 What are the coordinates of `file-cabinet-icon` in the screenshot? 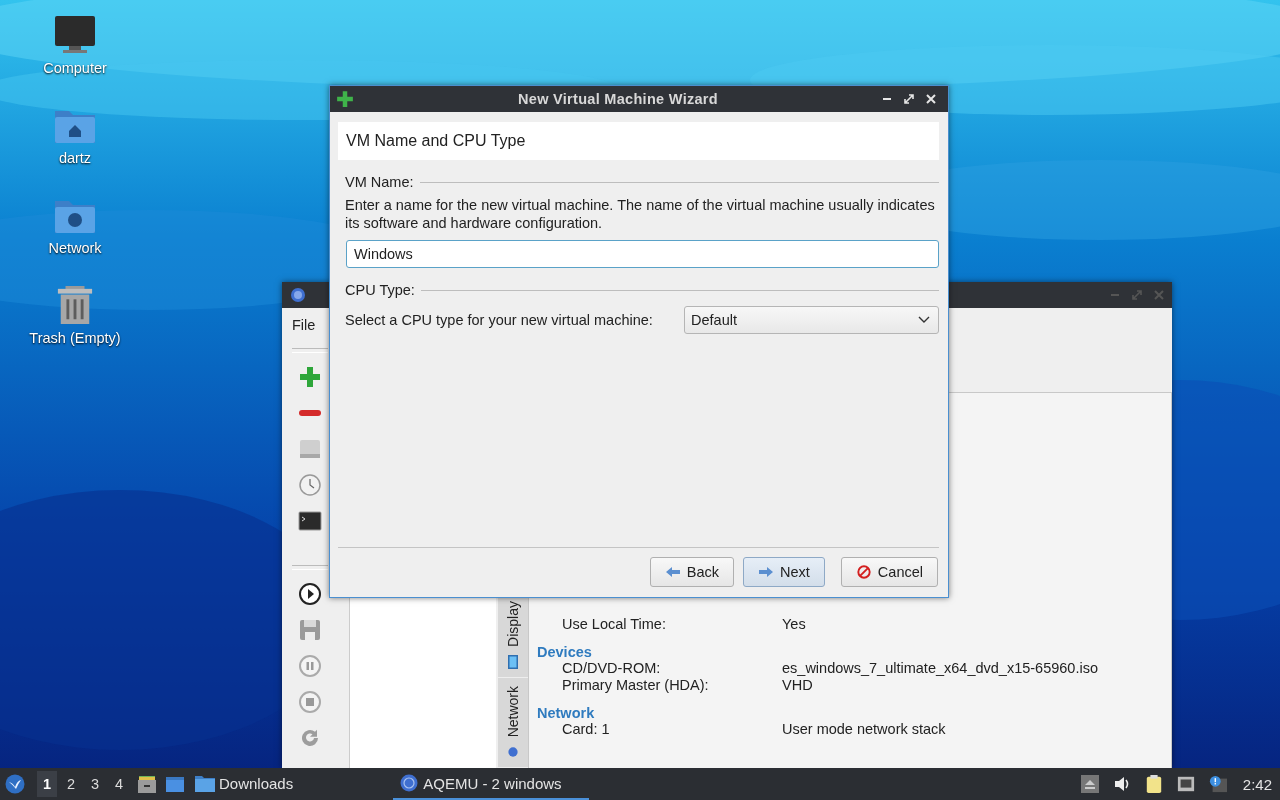 It's located at (147, 784).